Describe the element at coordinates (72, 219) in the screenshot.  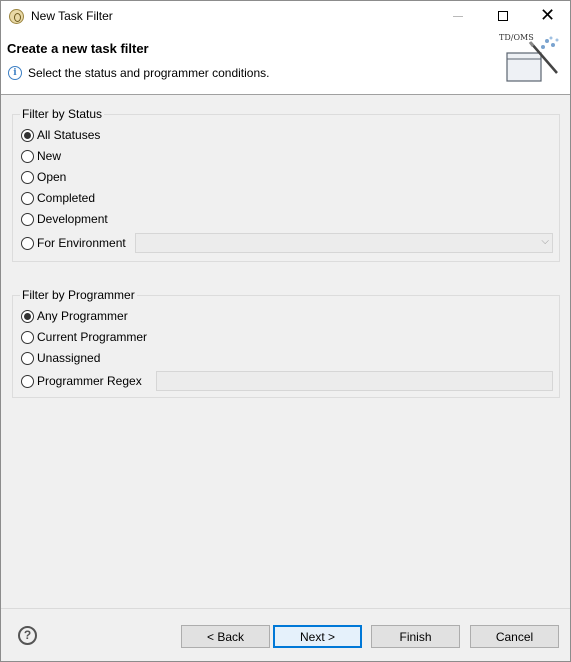
I see `radio-label: Development` at that location.